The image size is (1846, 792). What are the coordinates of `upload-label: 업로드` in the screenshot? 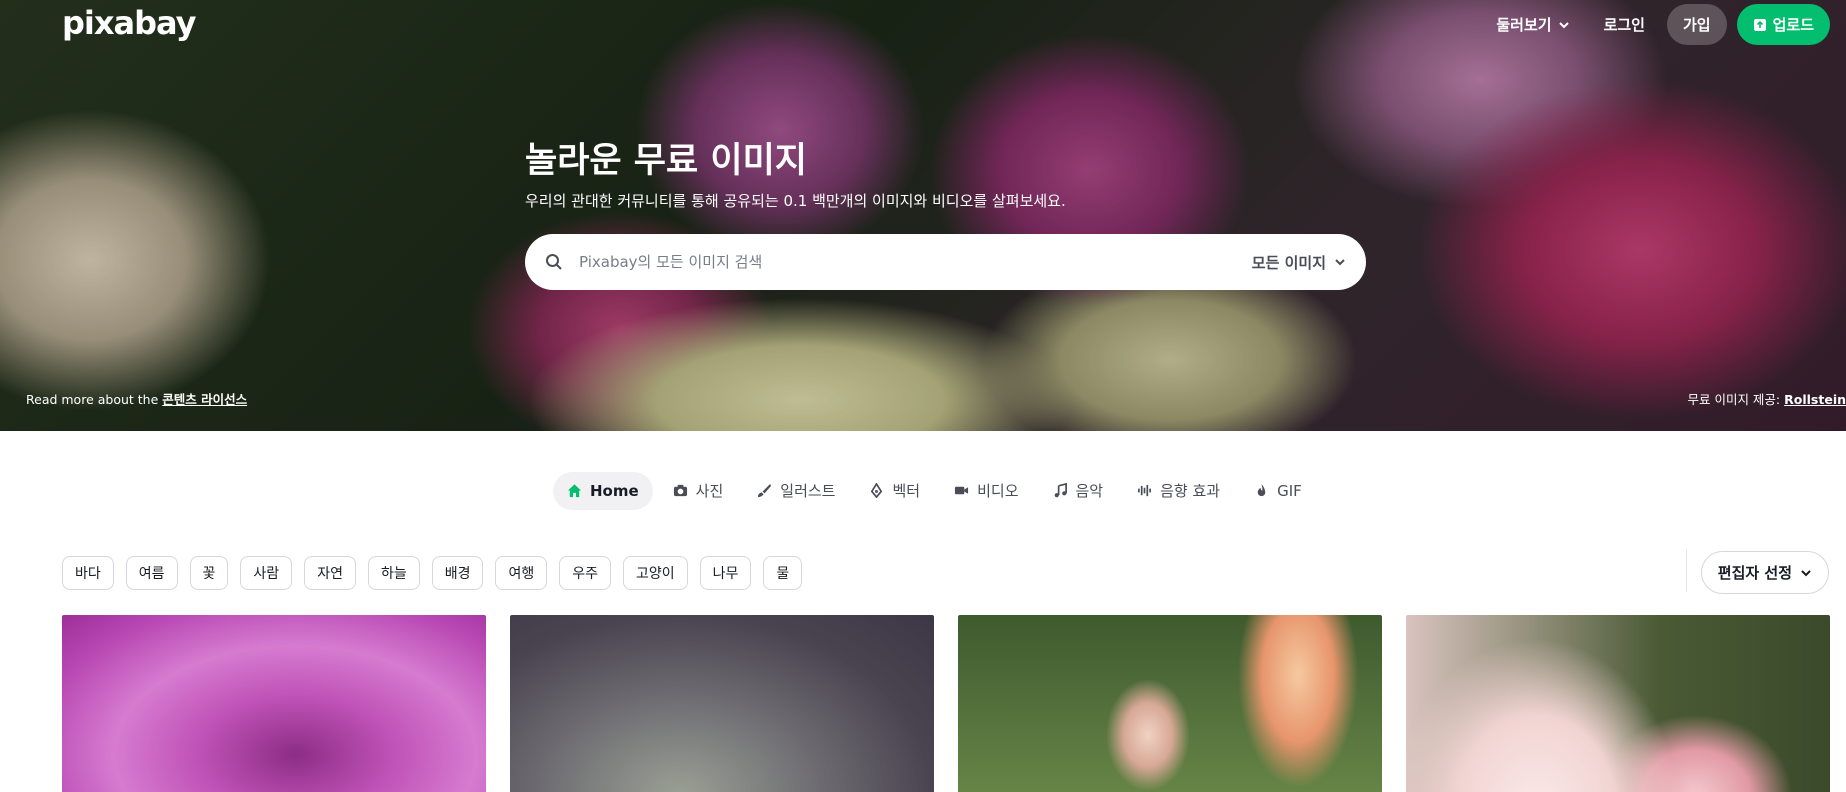 It's located at (1793, 25).